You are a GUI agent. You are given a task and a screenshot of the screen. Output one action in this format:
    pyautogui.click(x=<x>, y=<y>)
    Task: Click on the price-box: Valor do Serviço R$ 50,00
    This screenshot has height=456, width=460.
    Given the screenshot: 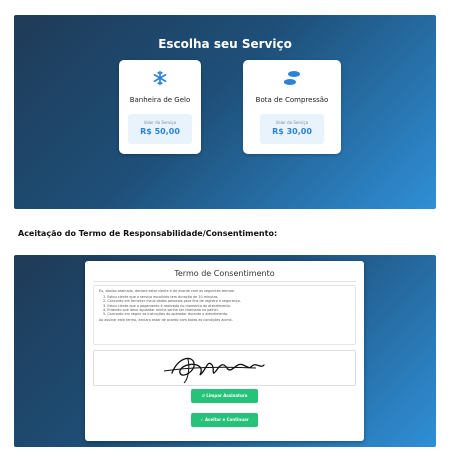 What is the action you would take?
    pyautogui.click(x=160, y=129)
    